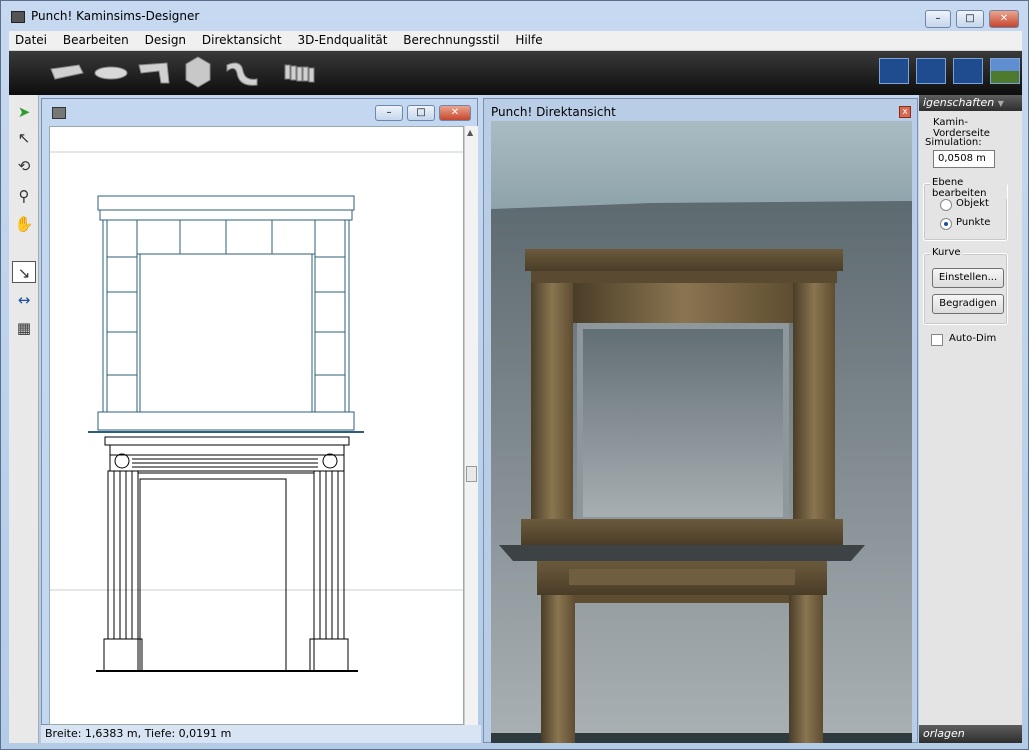 The height and width of the screenshot is (750, 1029). Describe the element at coordinates (18, 17) in the screenshot. I see `app-icon` at that location.